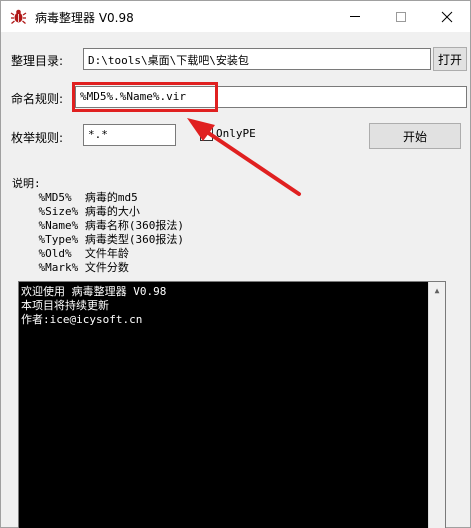  I want to click on maximize-icon, so click(401, 16).